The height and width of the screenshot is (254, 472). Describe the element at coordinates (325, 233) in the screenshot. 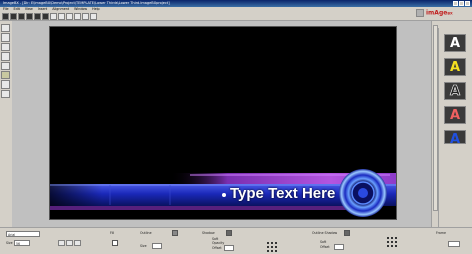

I see `outline-shadow-label: Outline Shadow` at that location.